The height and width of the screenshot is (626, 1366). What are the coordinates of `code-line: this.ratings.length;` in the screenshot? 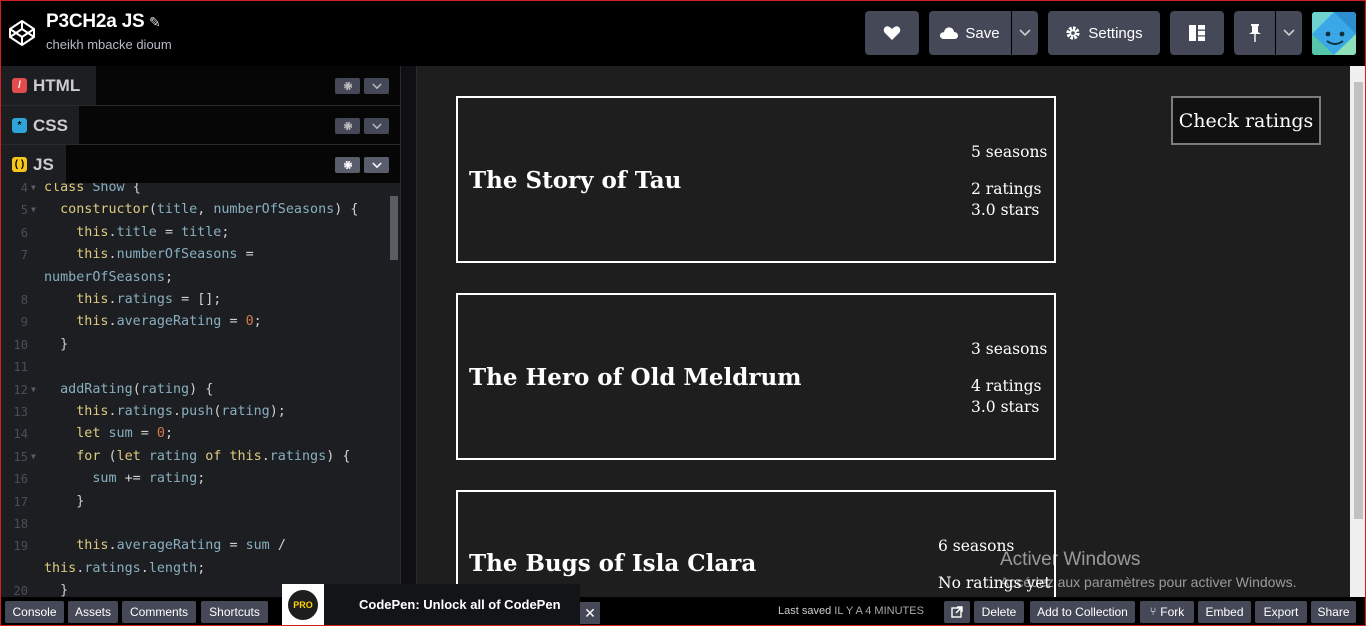 It's located at (195, 569).